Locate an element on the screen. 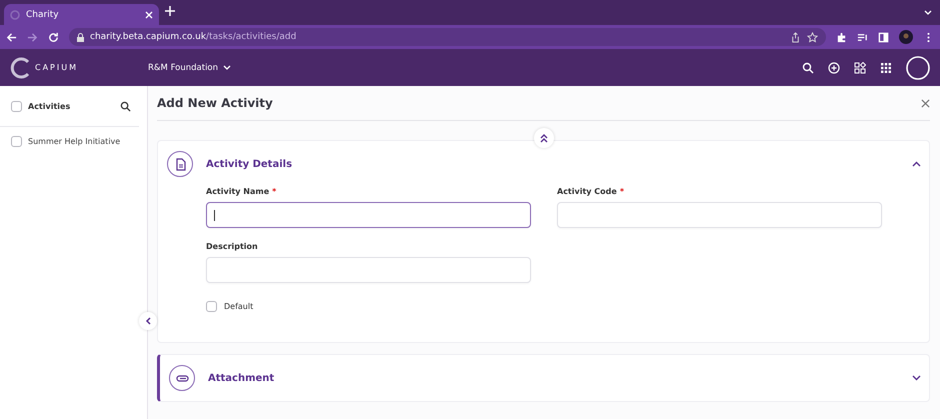  add-circle-icon is located at coordinates (834, 68).